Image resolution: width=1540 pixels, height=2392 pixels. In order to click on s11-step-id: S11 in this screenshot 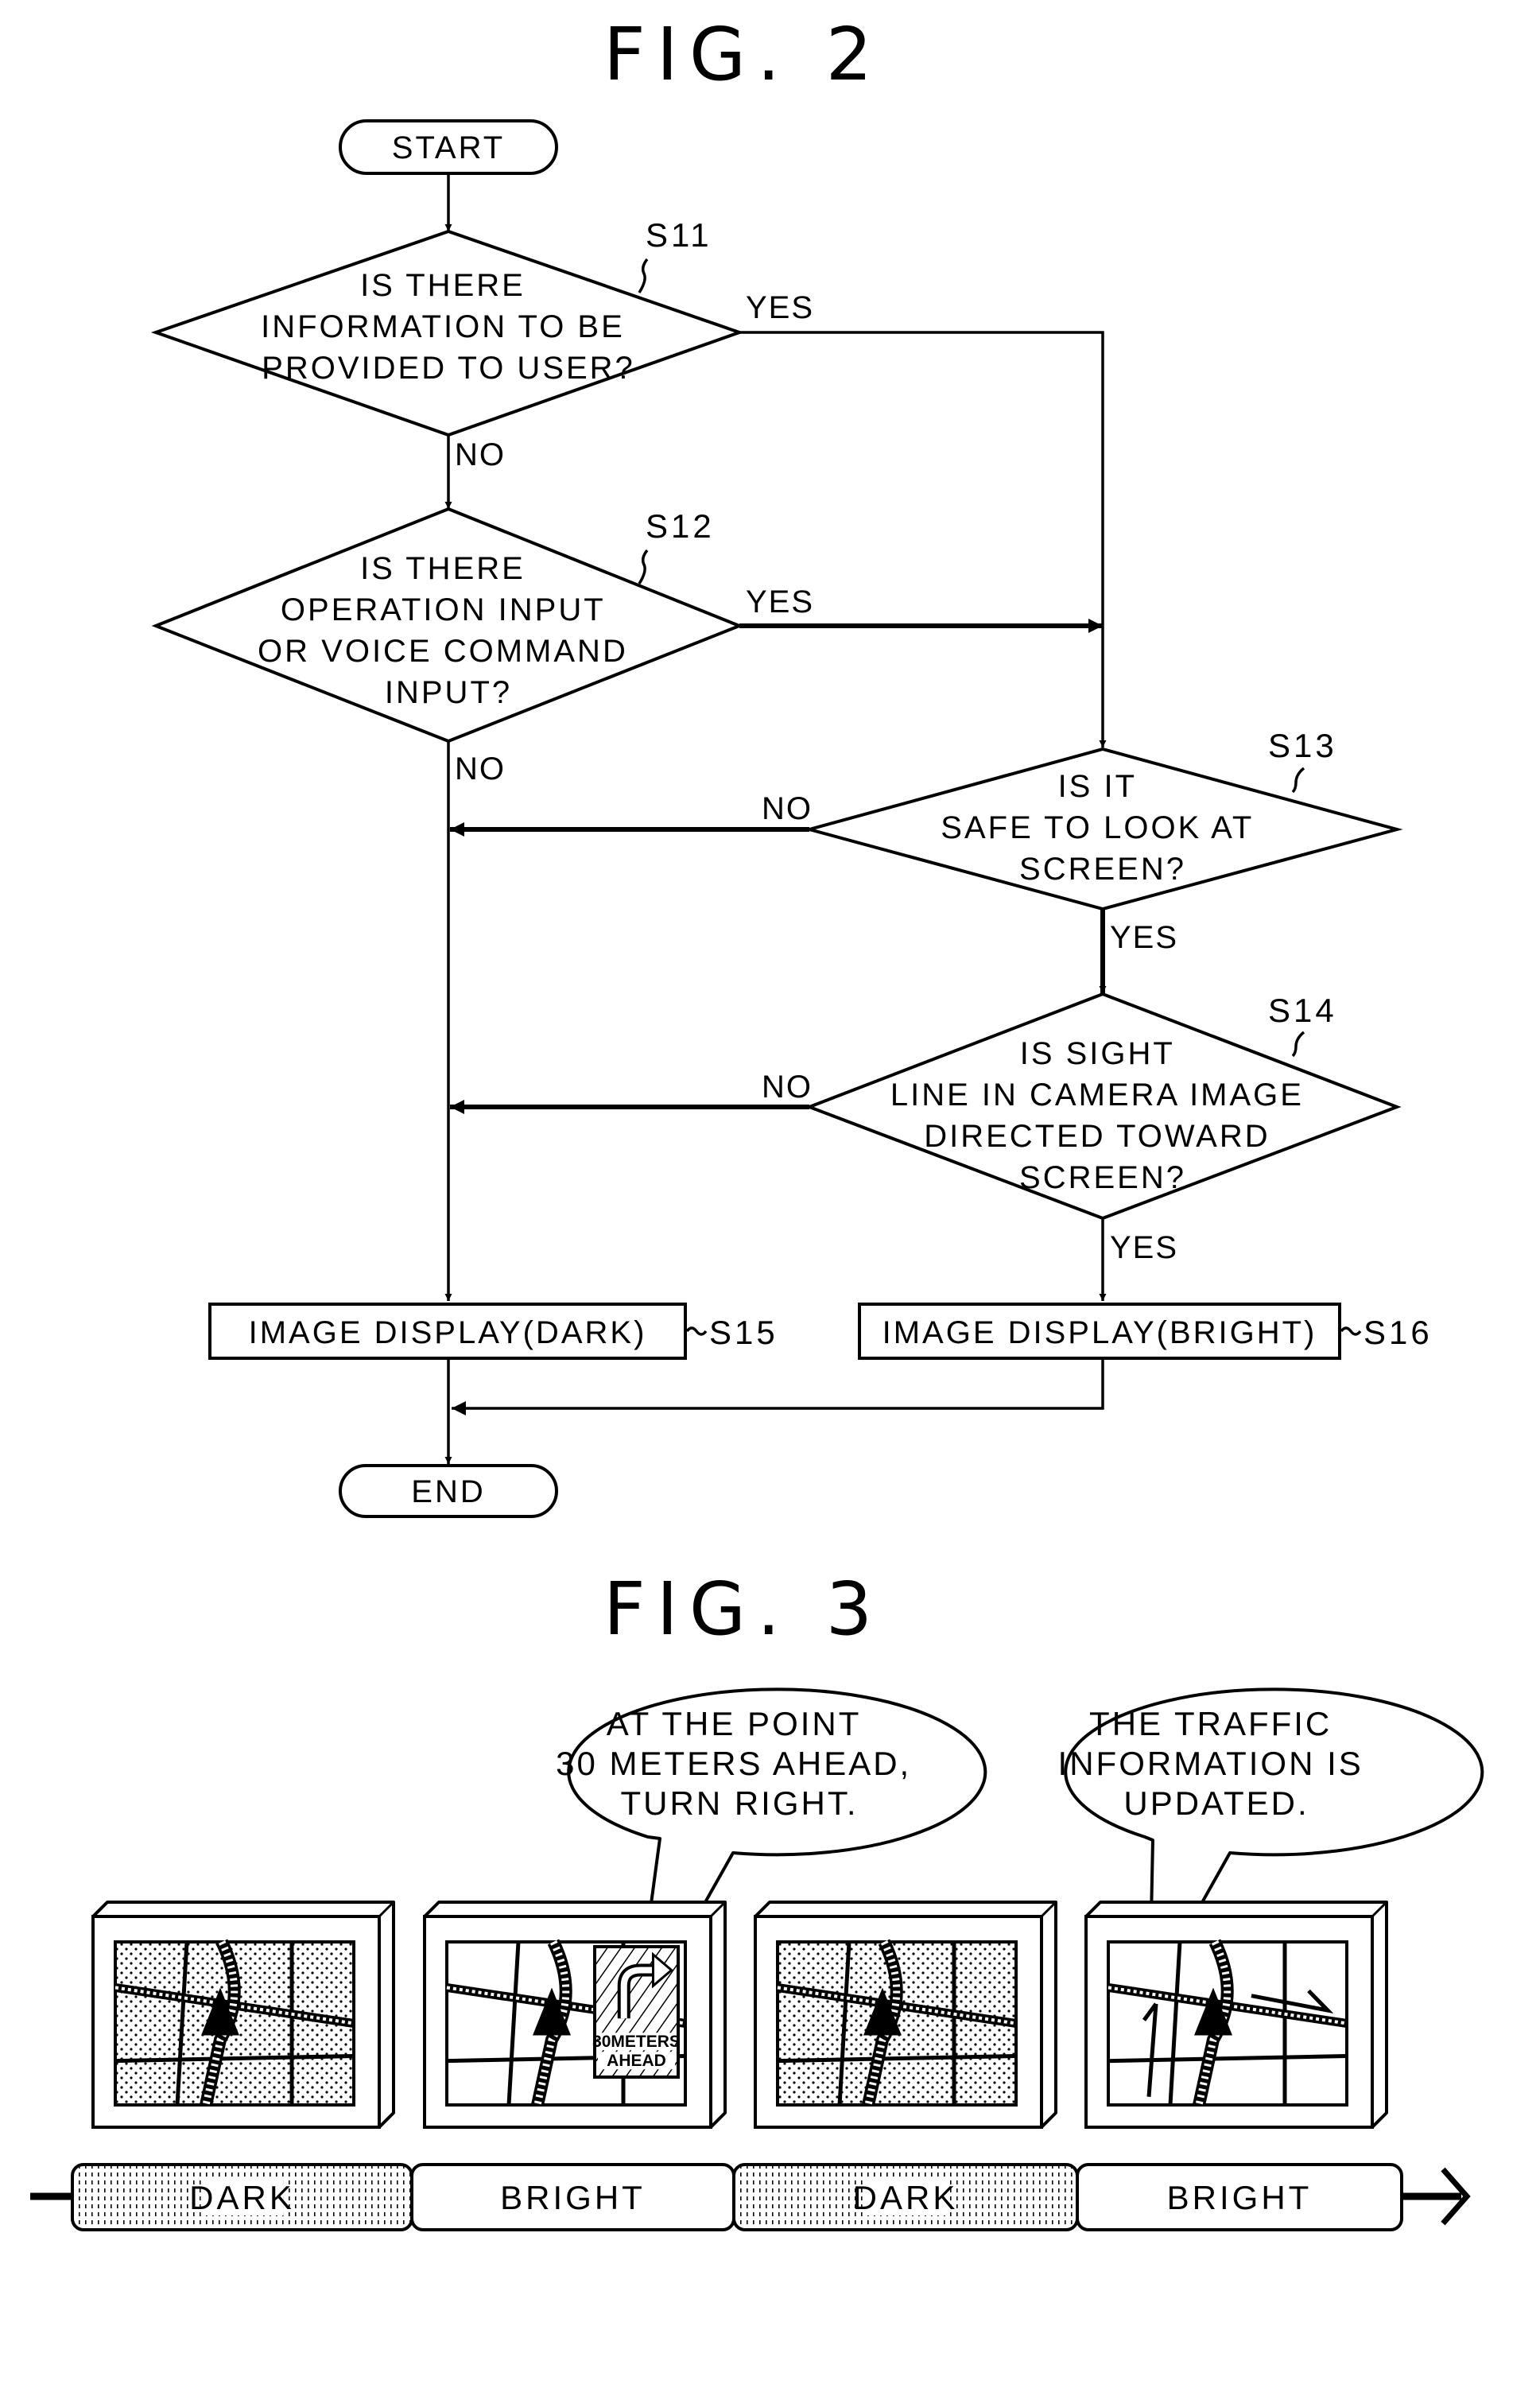, I will do `click(679, 235)`.